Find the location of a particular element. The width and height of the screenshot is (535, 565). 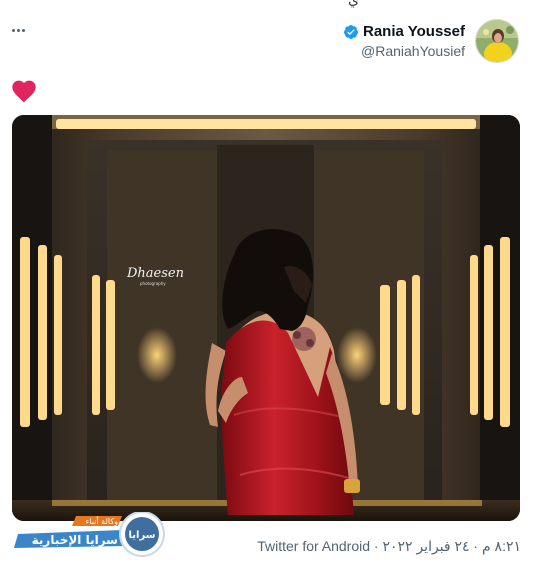

tweet-timestamp: ٨:٢١ م · ٢٤ فبراير ٢٠٢٢ · is located at coordinates (447, 546).